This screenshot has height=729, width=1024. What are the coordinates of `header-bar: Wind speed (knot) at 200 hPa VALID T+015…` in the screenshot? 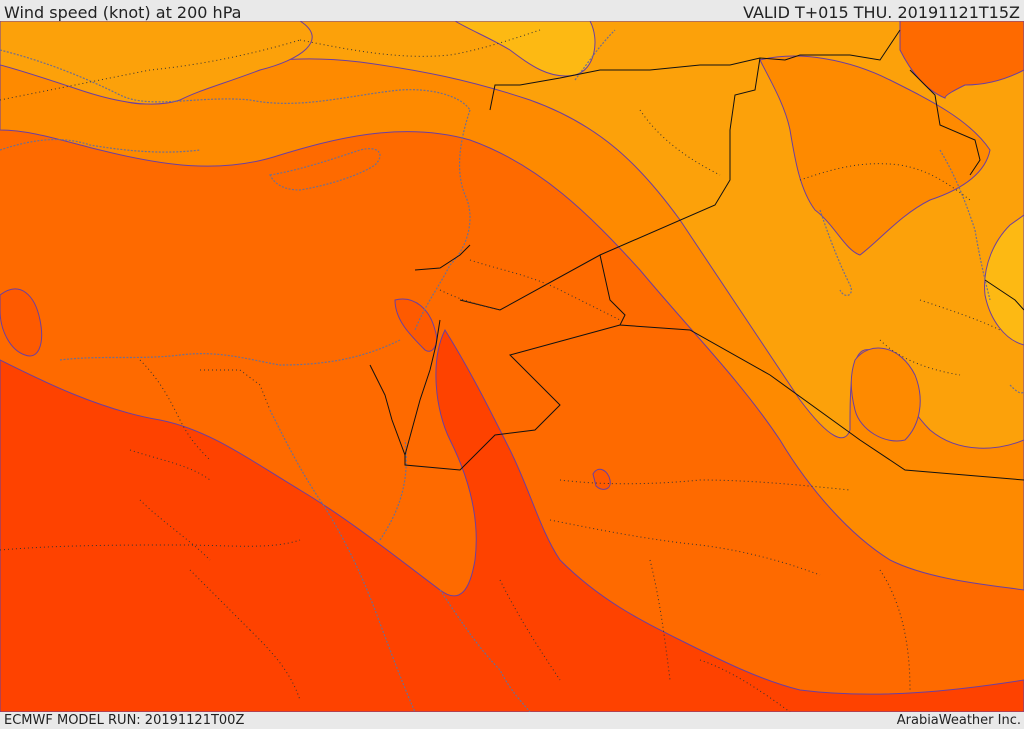 It's located at (512, 11).